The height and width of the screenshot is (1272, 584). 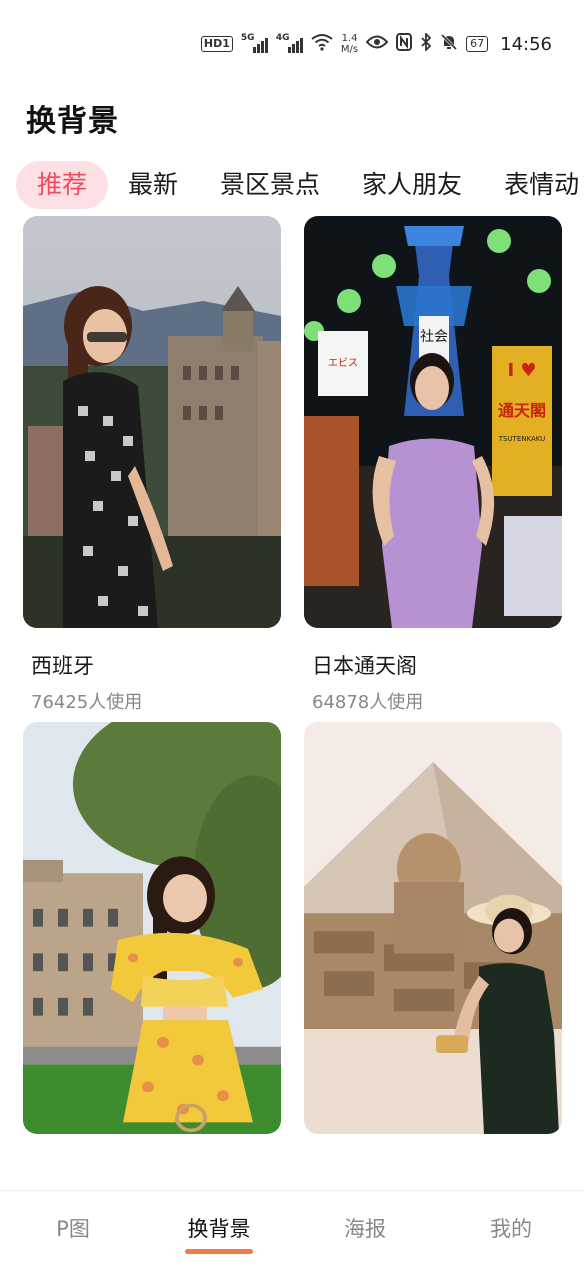 What do you see at coordinates (62, 185) in the screenshot?
I see `tab-recommended: 推荐` at bounding box center [62, 185].